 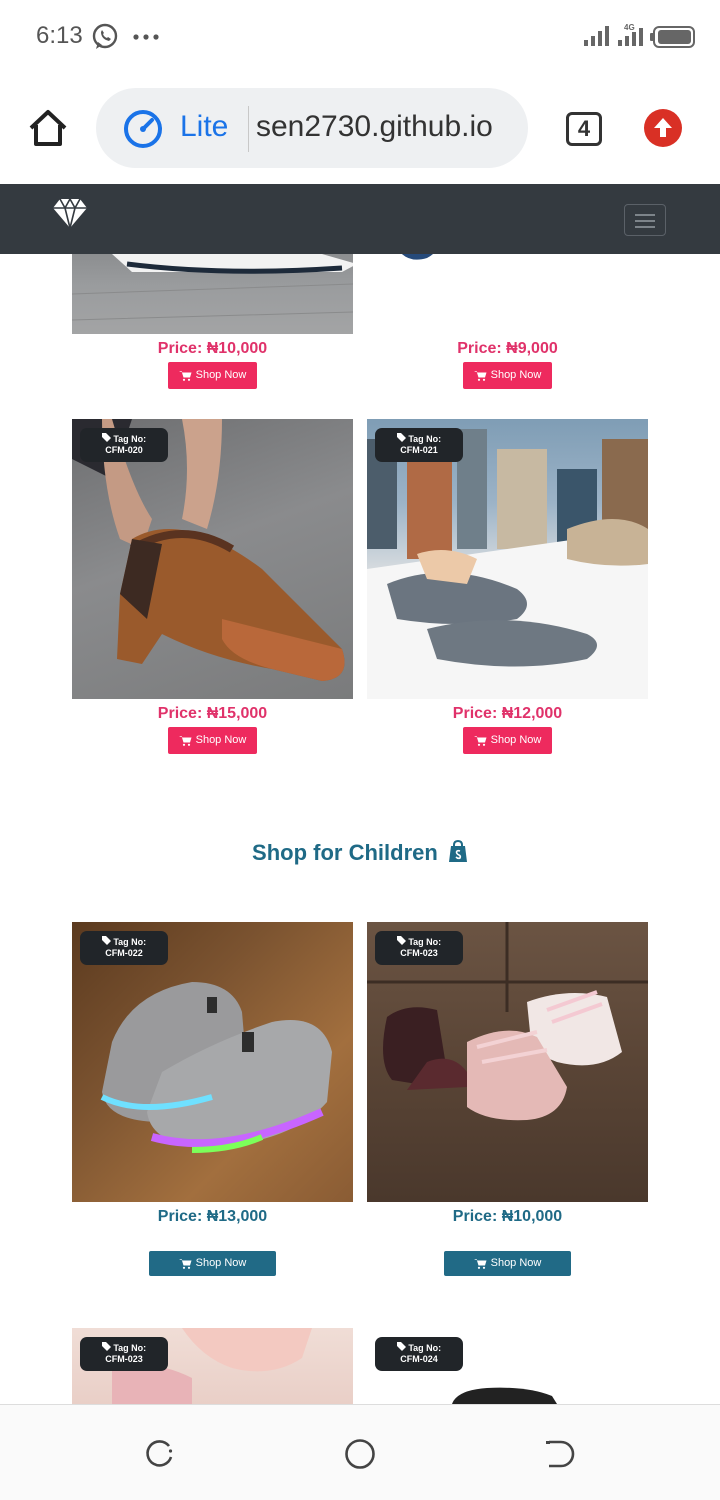 I want to click on navbar-toggler, so click(x=645, y=220).